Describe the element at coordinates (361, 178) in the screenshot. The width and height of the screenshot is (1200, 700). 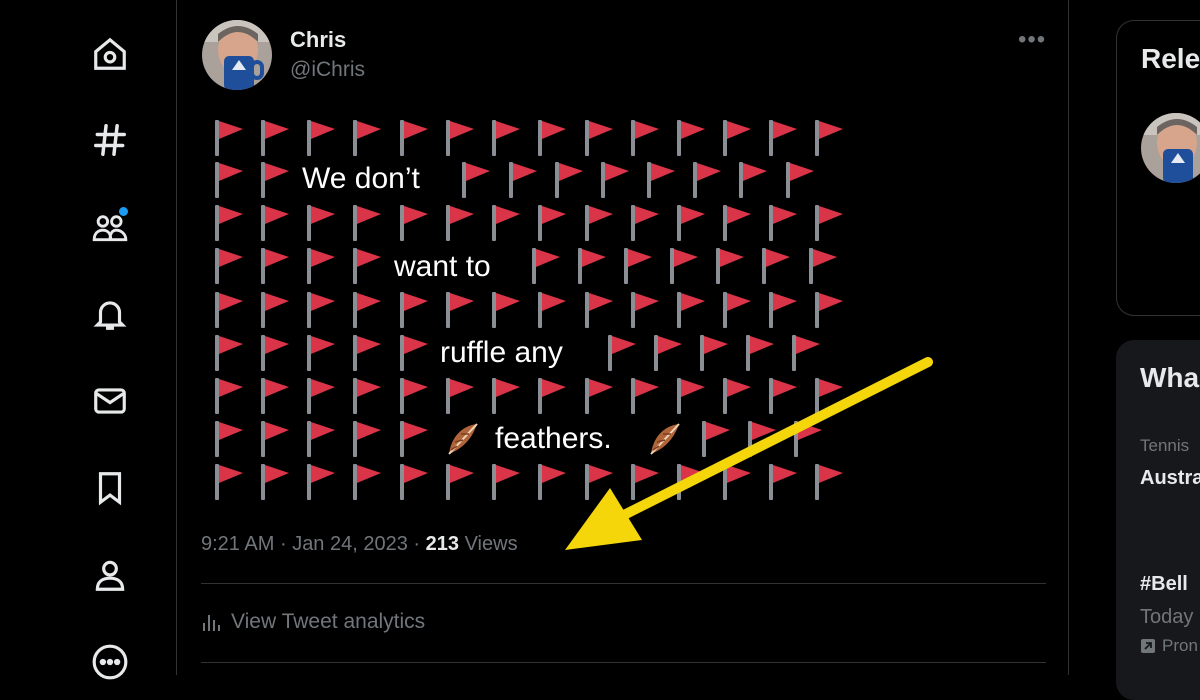
I see `post-text-line: We don’t` at that location.